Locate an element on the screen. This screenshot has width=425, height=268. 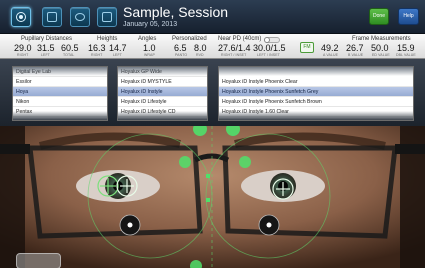
list-item-selected: Hoyalux iD Instyle Phoenix Sunfetch Grey is located at coordinates (316, 92).